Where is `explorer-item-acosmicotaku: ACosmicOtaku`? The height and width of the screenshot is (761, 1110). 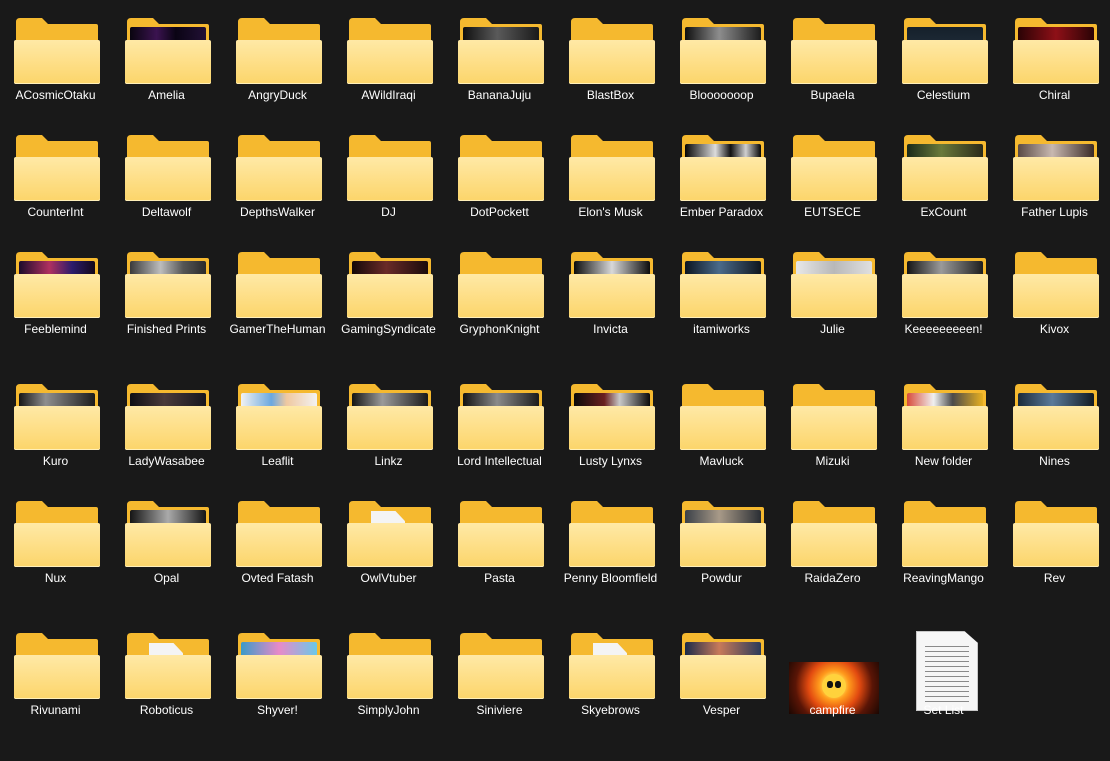 explorer-item-acosmicotaku: ACosmicOtaku is located at coordinates (55, 57).